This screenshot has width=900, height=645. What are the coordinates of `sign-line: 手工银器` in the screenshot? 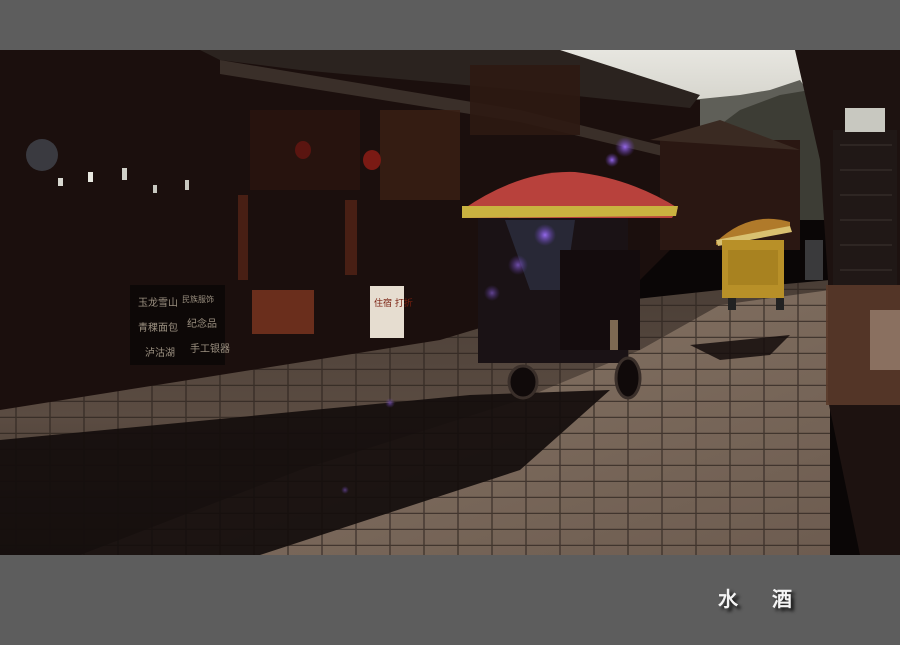 It's located at (210, 348).